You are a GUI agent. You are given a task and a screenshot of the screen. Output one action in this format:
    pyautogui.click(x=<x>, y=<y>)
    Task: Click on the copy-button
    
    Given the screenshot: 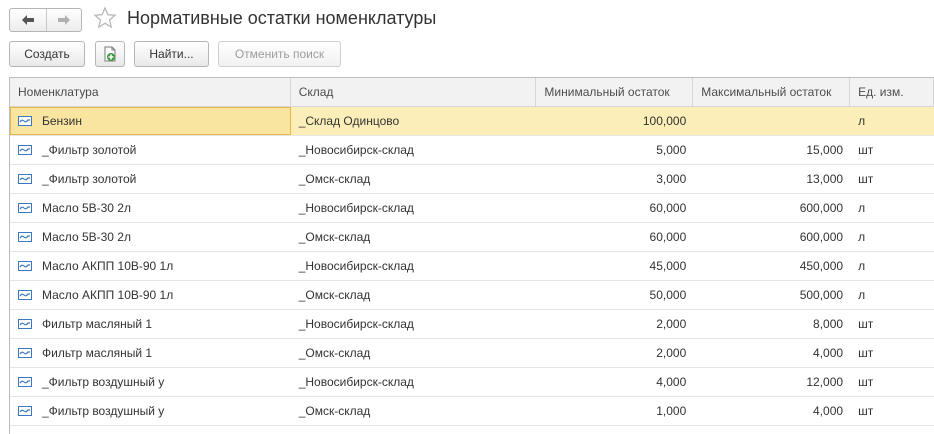 What is the action you would take?
    pyautogui.click(x=110, y=54)
    